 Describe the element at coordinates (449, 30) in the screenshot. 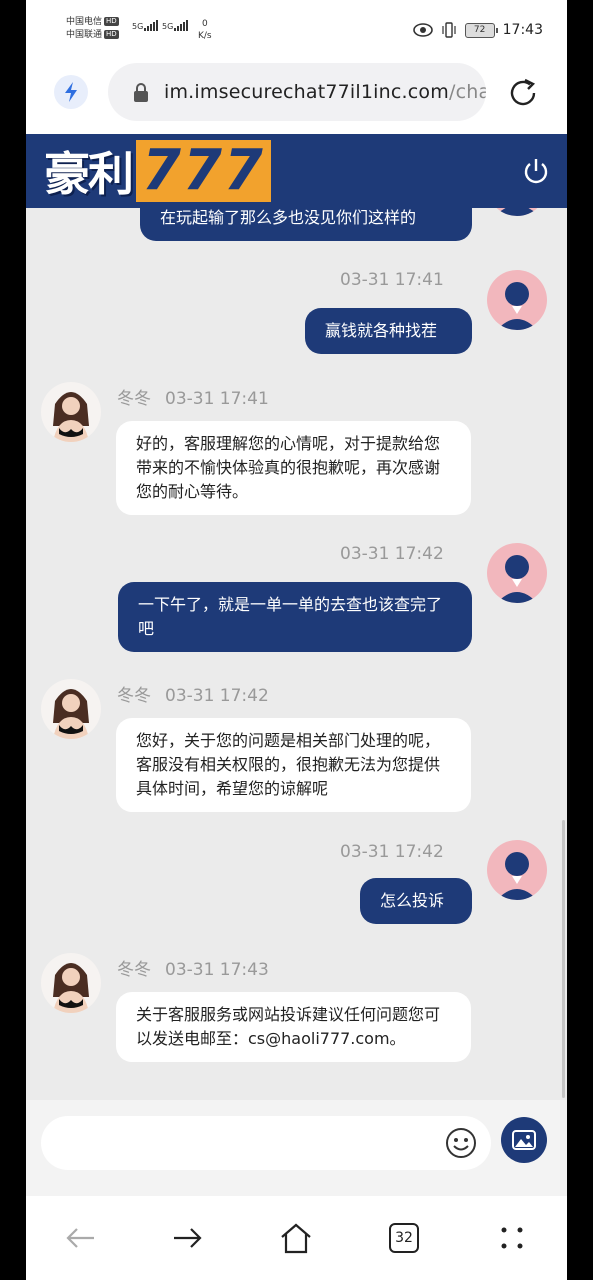

I see `vibrate-icon` at that location.